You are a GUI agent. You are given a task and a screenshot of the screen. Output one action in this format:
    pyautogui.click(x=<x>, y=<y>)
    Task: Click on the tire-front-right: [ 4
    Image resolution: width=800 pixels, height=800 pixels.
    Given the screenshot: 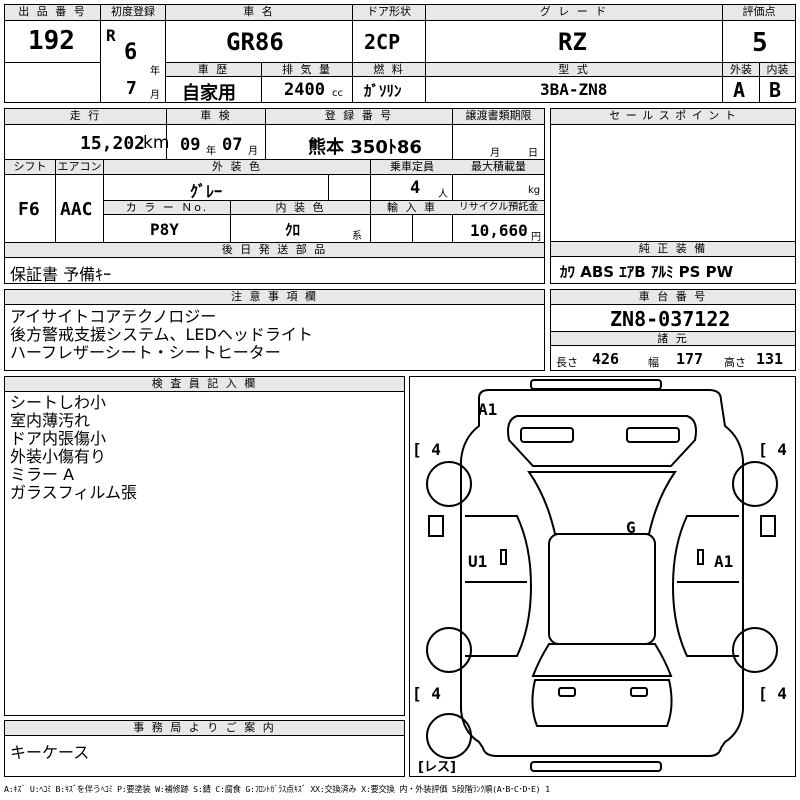 What is the action you would take?
    pyautogui.click(x=772, y=449)
    